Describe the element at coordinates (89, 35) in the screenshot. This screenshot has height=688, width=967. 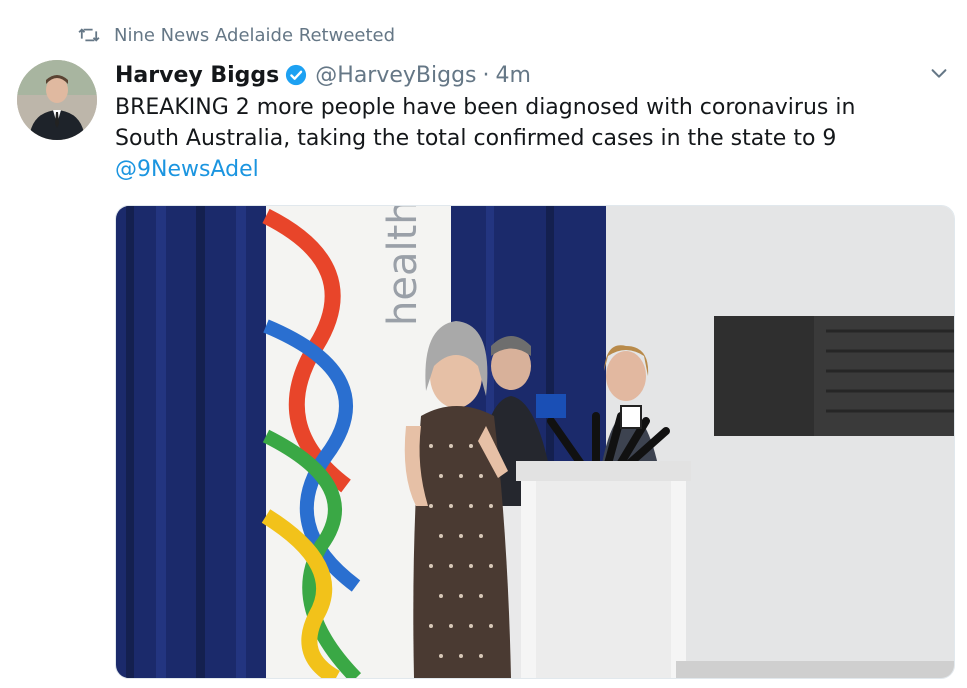
I see `retweet-icon` at that location.